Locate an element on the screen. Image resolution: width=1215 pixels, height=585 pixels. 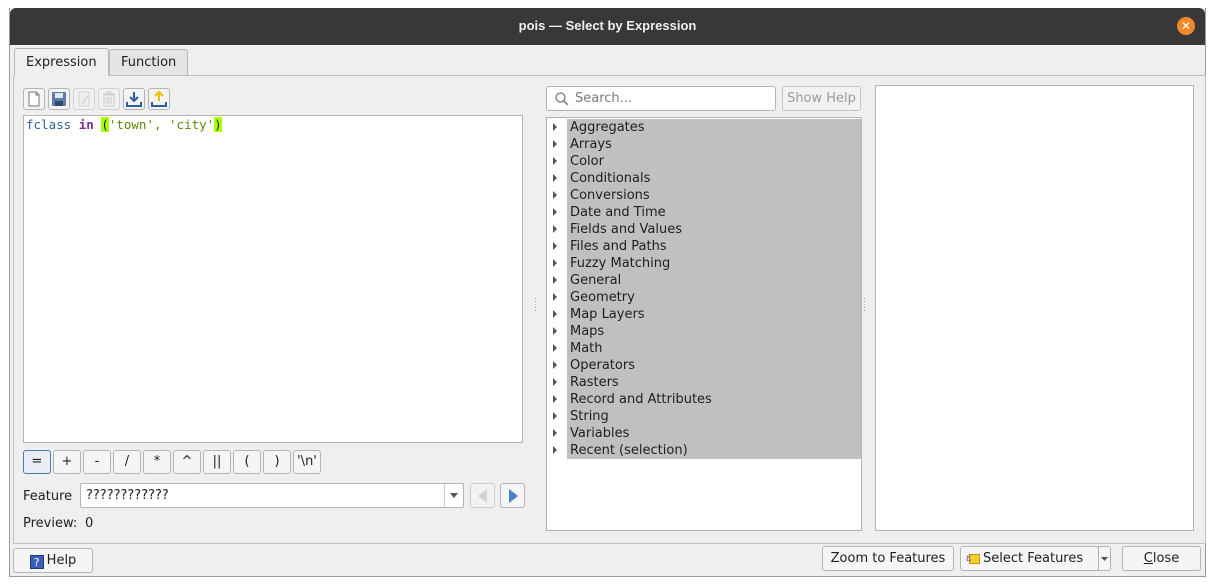
operator-divide-button: / is located at coordinates (127, 462).